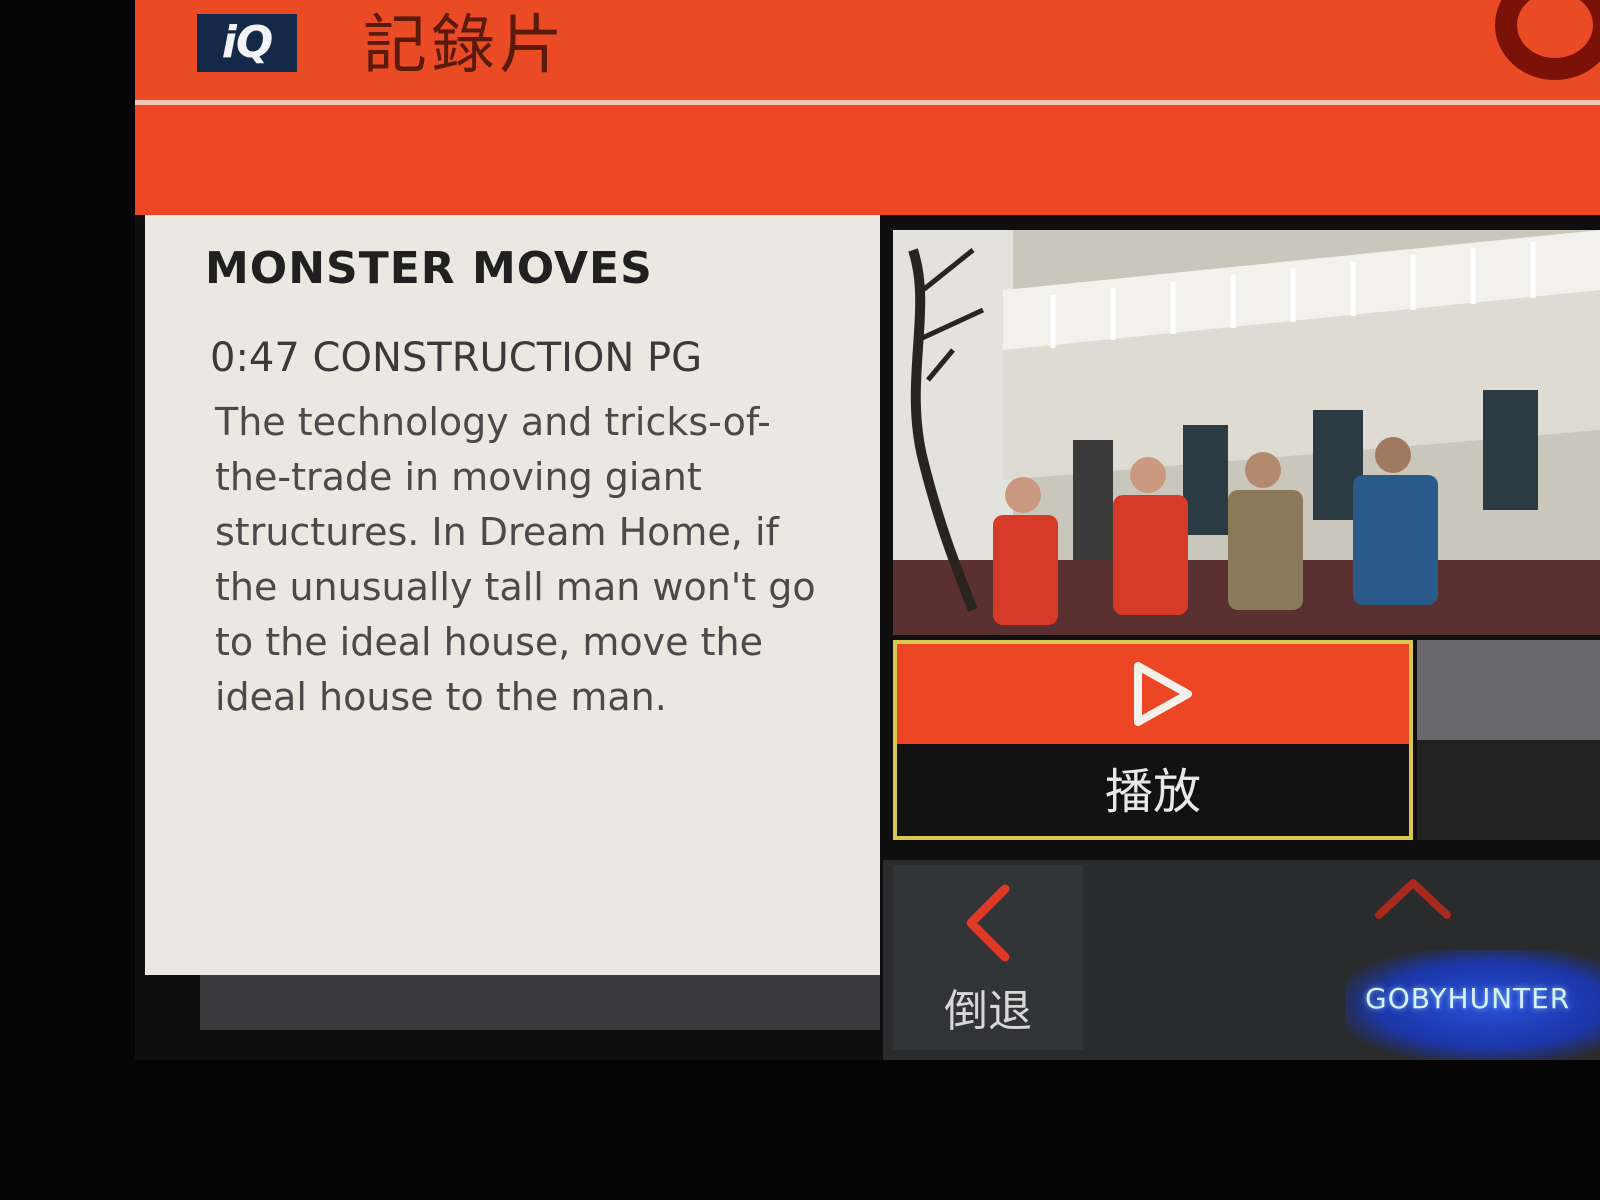 Image resolution: width=1600 pixels, height=1200 pixels. Describe the element at coordinates (465, 46) in the screenshot. I see `page-title: 記錄片` at that location.